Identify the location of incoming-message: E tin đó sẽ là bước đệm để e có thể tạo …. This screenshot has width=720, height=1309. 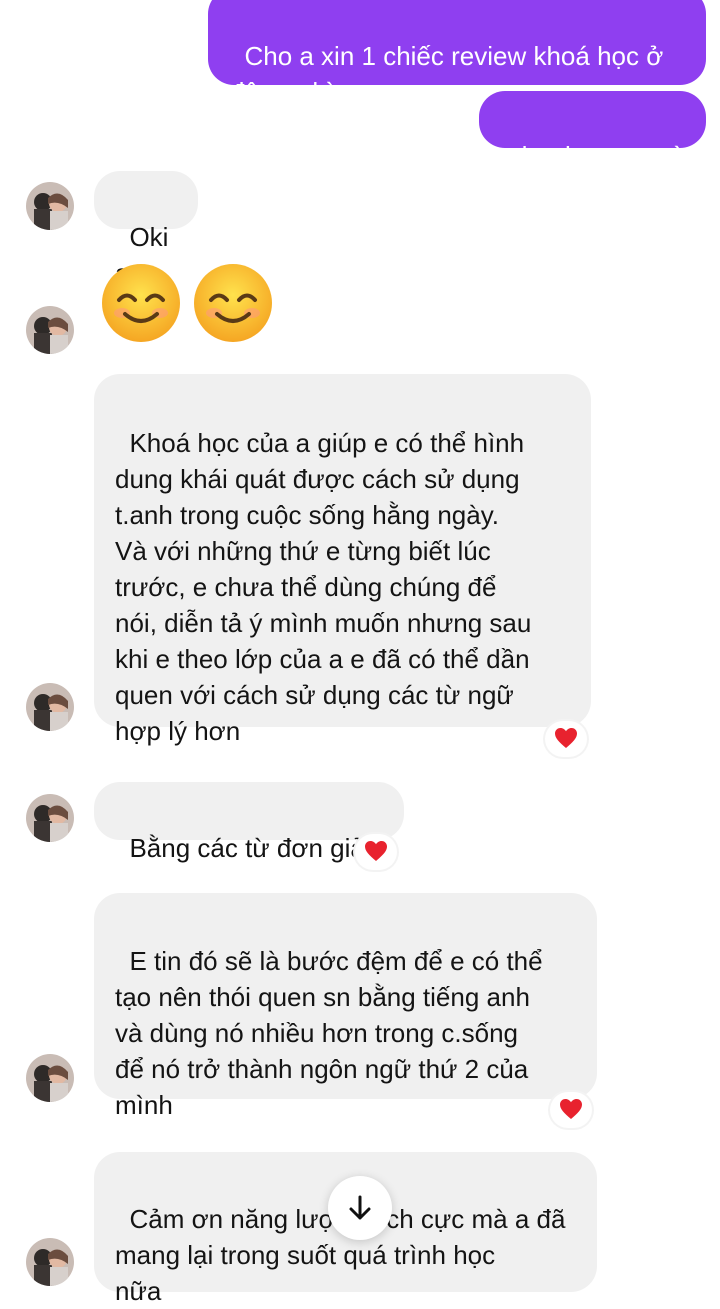
(345, 1006).